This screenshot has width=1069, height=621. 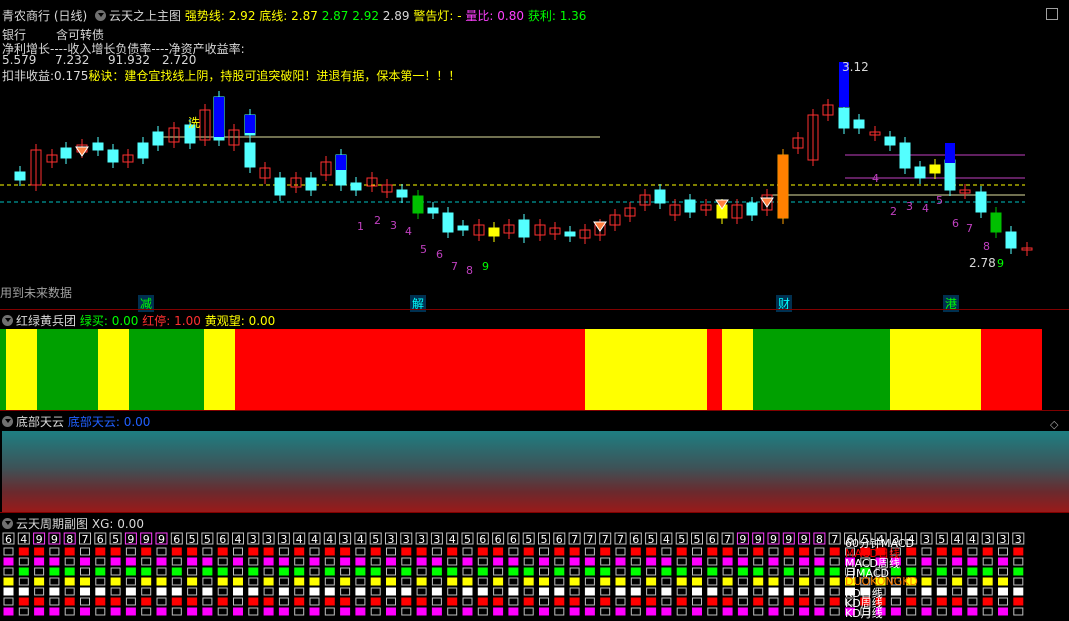 What do you see at coordinates (69, 539) in the screenshot?
I see `cycle-digit: 8` at bounding box center [69, 539].